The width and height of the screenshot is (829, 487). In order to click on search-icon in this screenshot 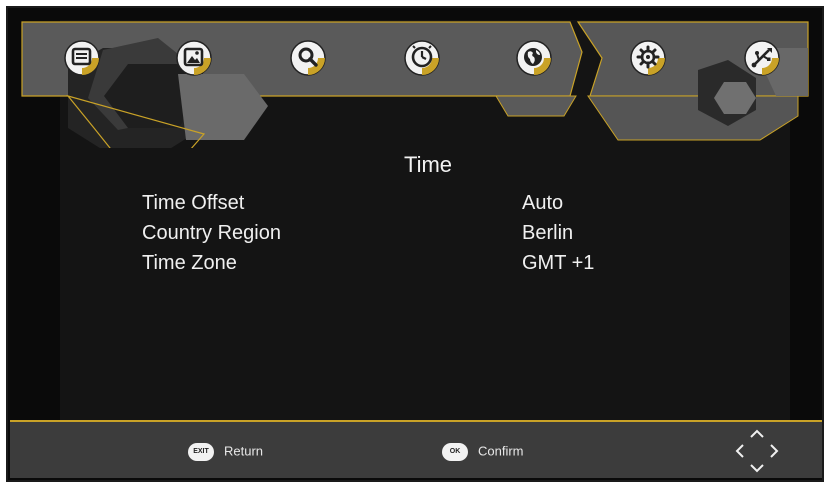, I will do `click(308, 58)`.